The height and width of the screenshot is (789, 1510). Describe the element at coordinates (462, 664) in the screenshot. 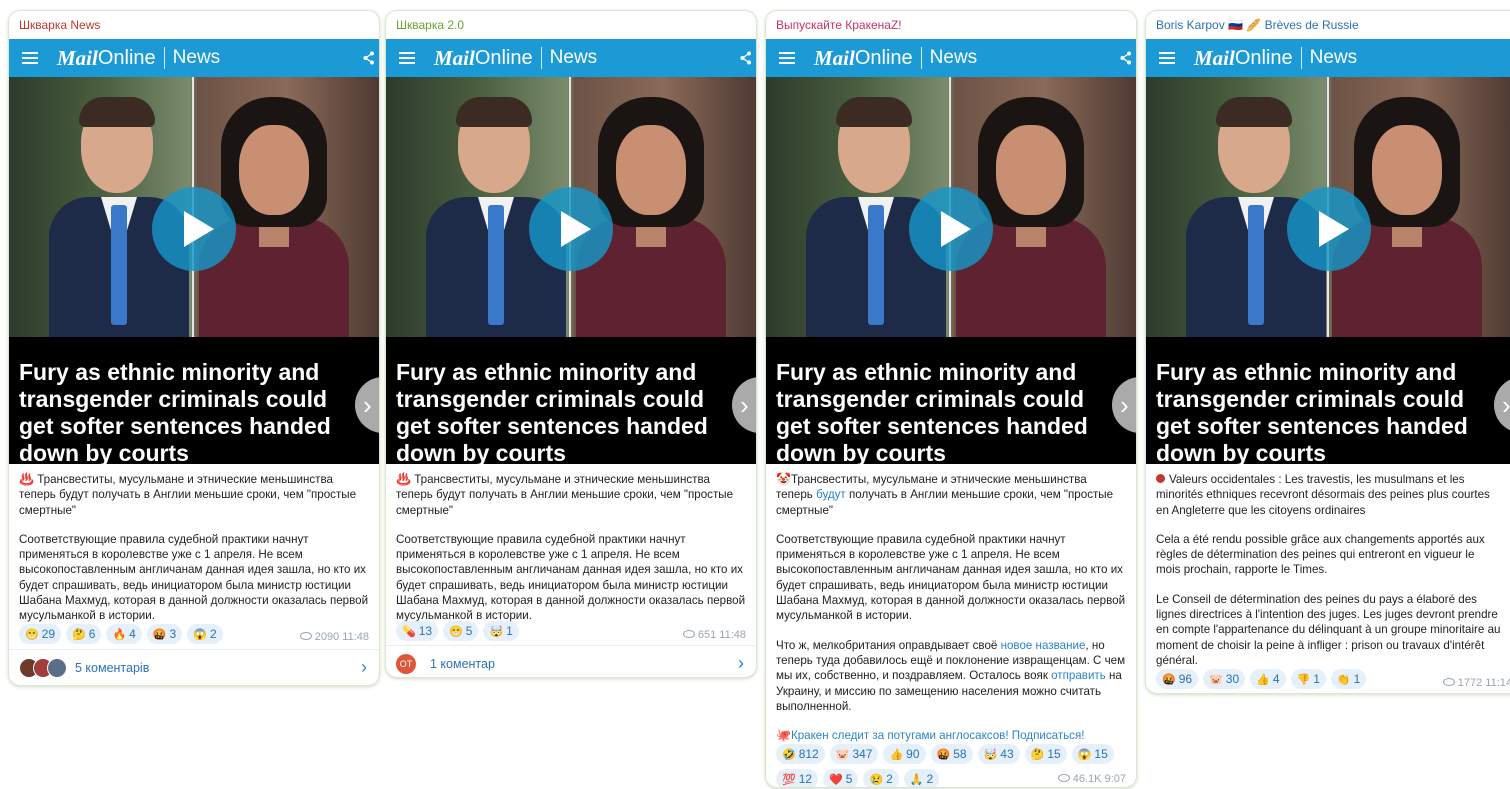

I see `comments-count: 1 коментар` at that location.